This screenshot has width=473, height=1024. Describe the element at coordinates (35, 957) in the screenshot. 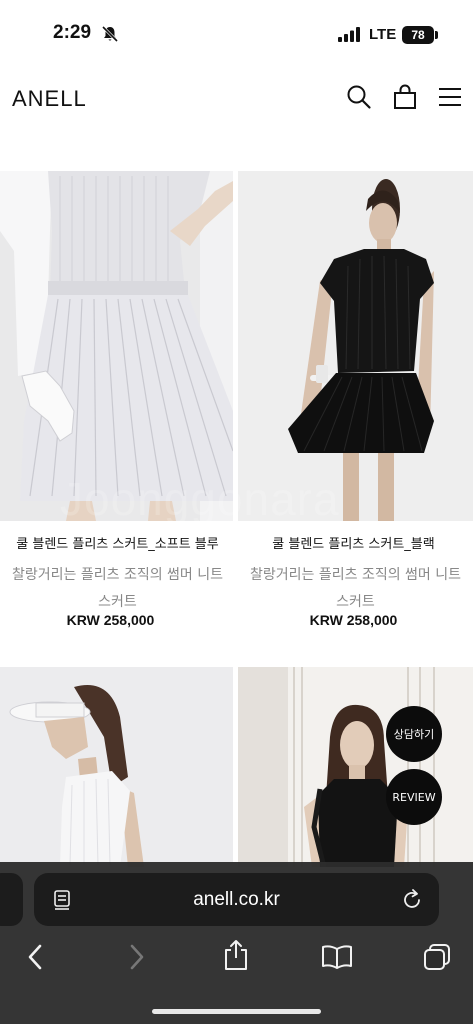

I see `back-icon` at that location.